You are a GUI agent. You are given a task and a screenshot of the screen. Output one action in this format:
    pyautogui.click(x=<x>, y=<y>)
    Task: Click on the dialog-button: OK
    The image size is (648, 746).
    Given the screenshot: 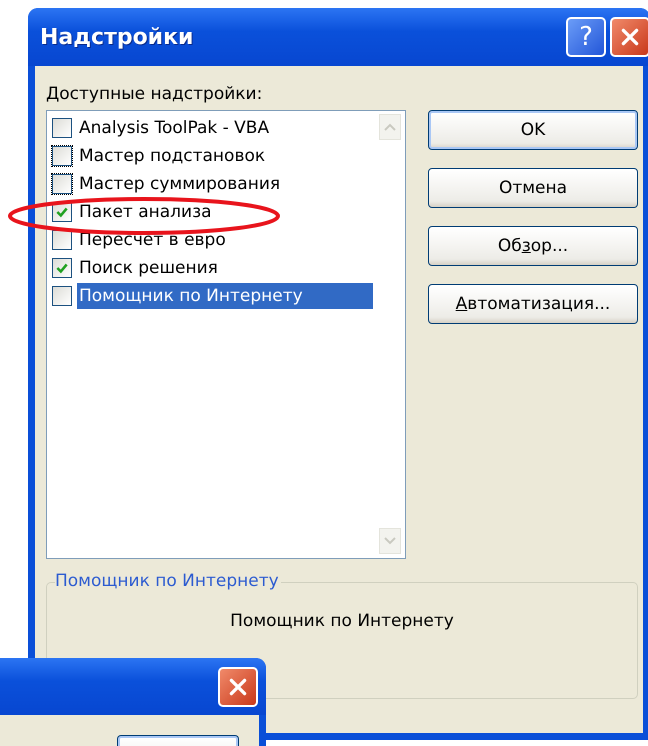 What is the action you would take?
    pyautogui.click(x=533, y=130)
    